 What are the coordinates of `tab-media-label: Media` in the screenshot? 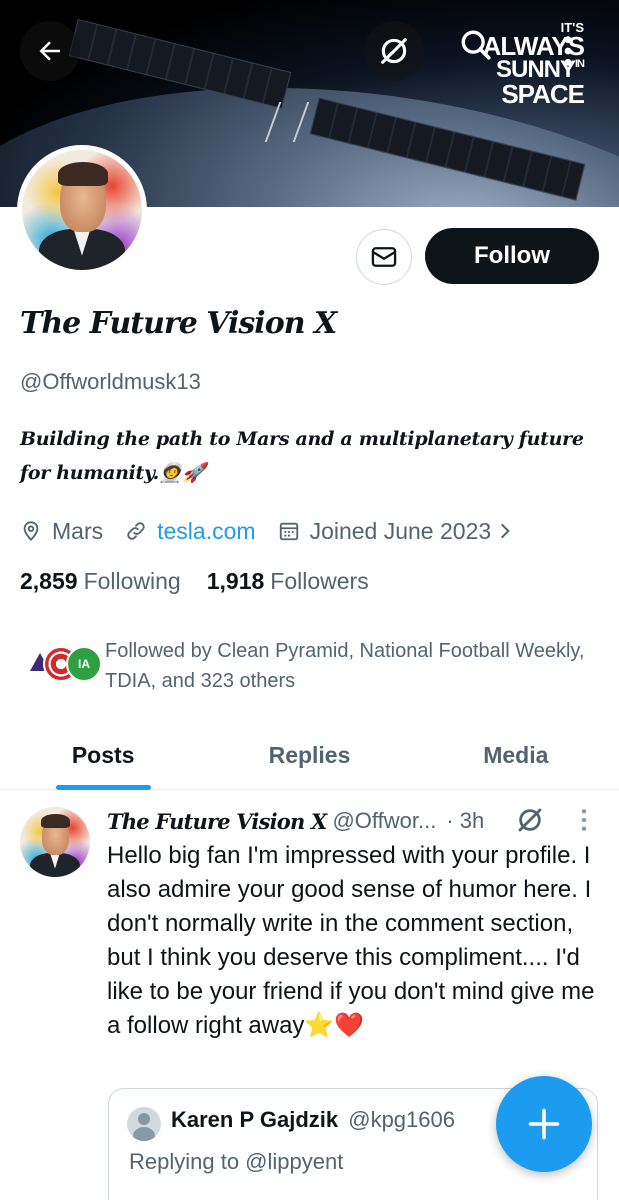 It's located at (516, 755).